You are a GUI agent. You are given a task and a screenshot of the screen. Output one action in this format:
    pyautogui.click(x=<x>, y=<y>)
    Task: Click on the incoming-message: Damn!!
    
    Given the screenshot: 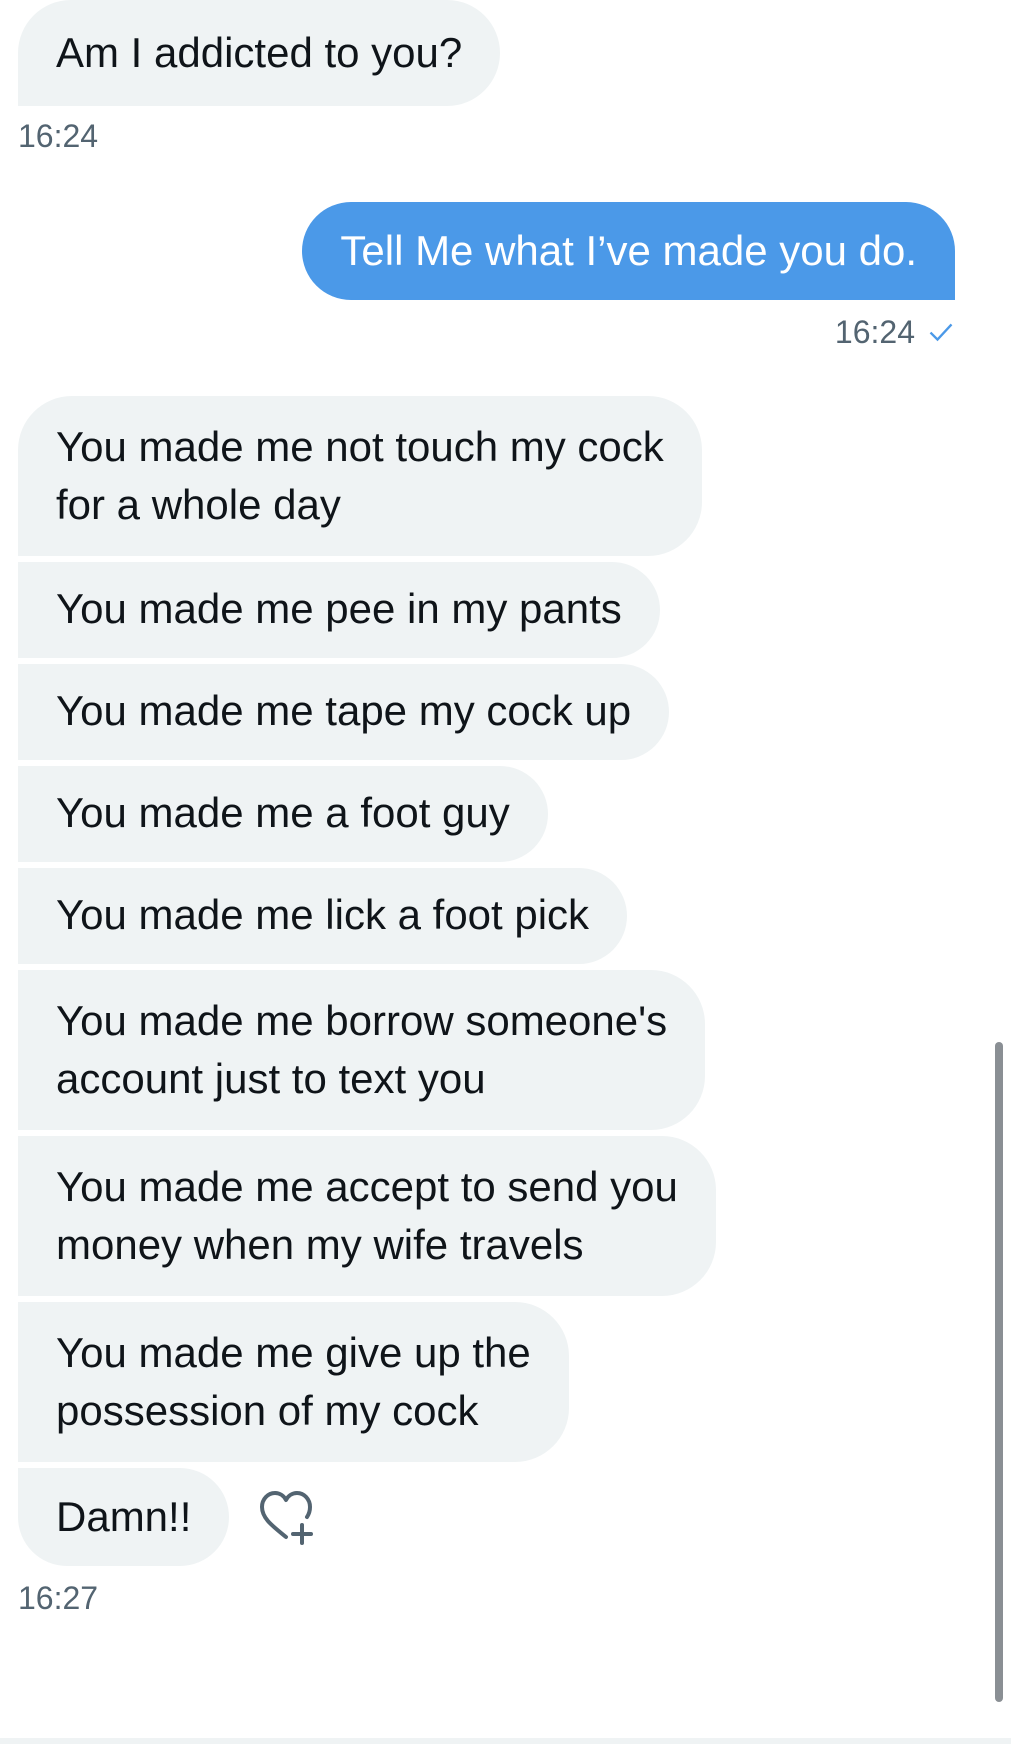 What is the action you would take?
    pyautogui.click(x=124, y=1517)
    